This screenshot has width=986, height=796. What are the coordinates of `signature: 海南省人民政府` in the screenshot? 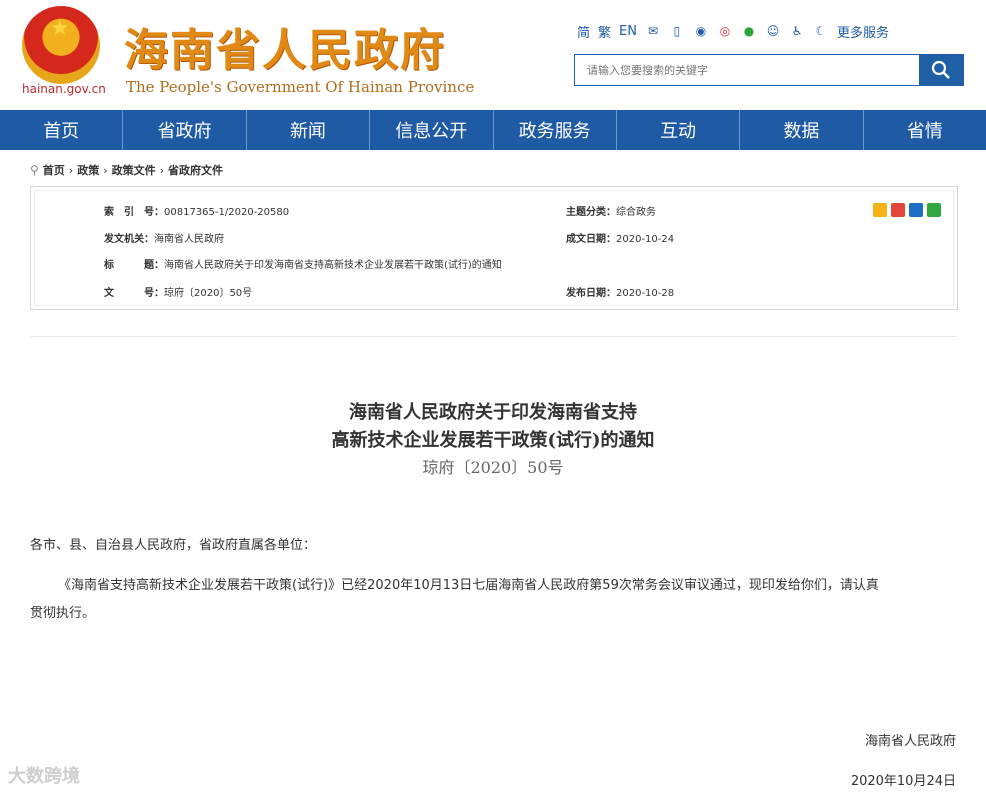 It's located at (910, 741).